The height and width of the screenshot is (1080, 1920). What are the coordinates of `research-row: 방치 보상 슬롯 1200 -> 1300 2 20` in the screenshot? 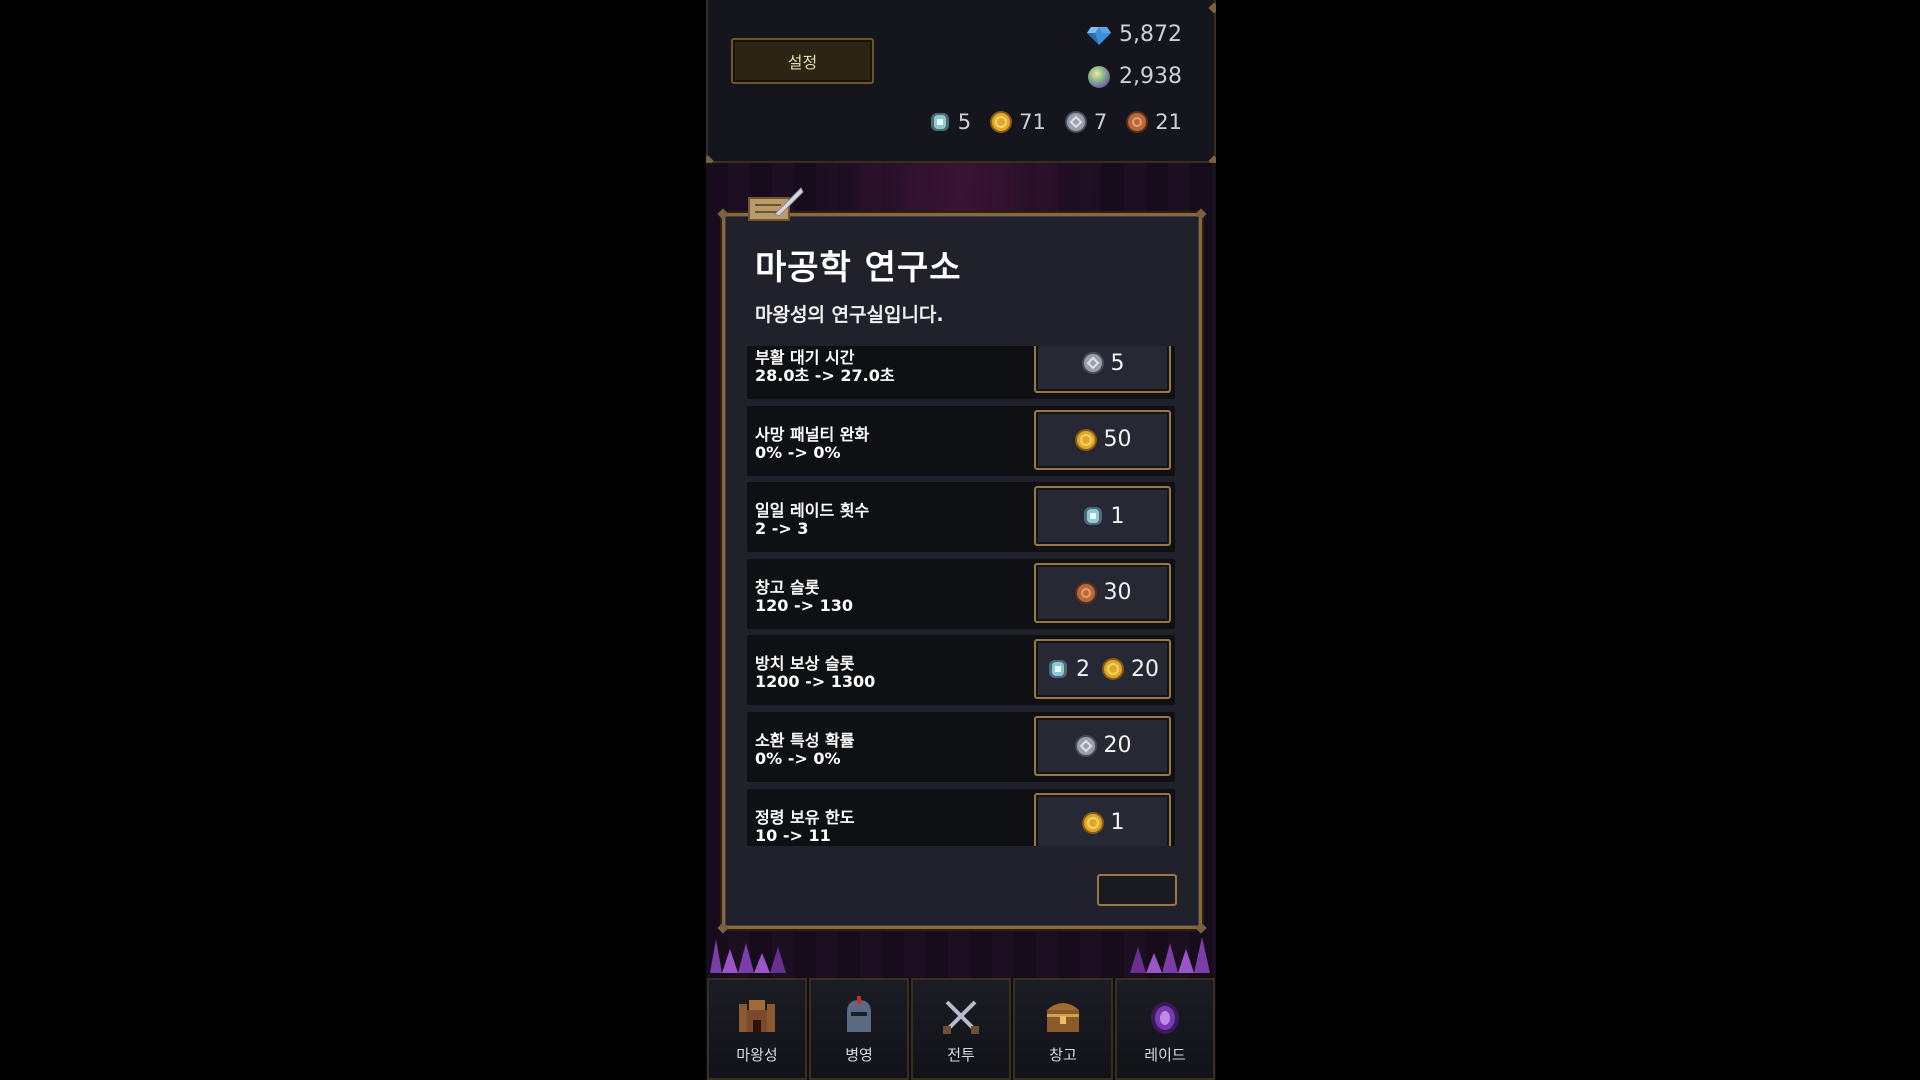 It's located at (961, 670).